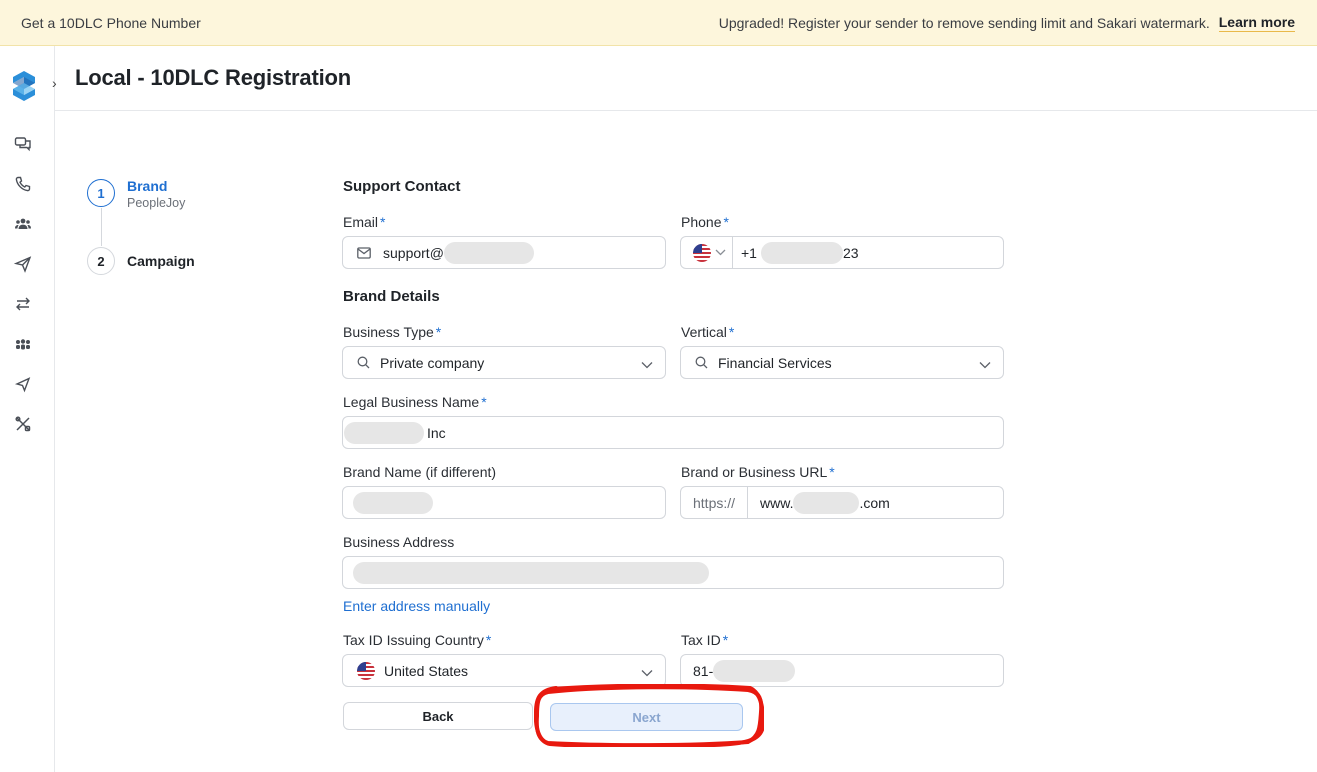  Describe the element at coordinates (364, 252) in the screenshot. I see `envelope-icon` at that location.